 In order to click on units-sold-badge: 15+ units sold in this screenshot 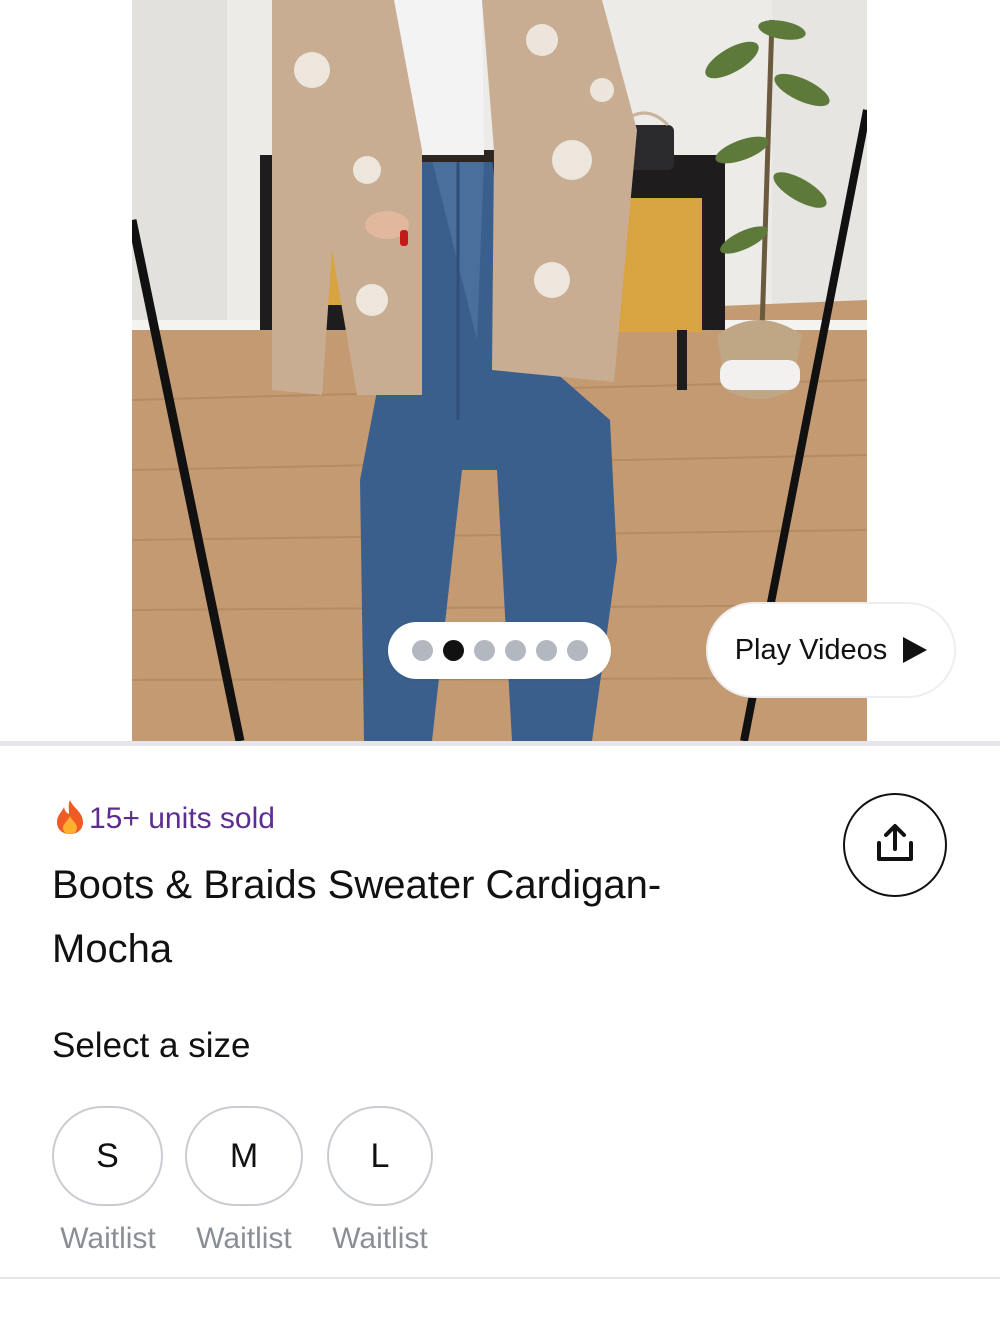, I will do `click(164, 819)`.